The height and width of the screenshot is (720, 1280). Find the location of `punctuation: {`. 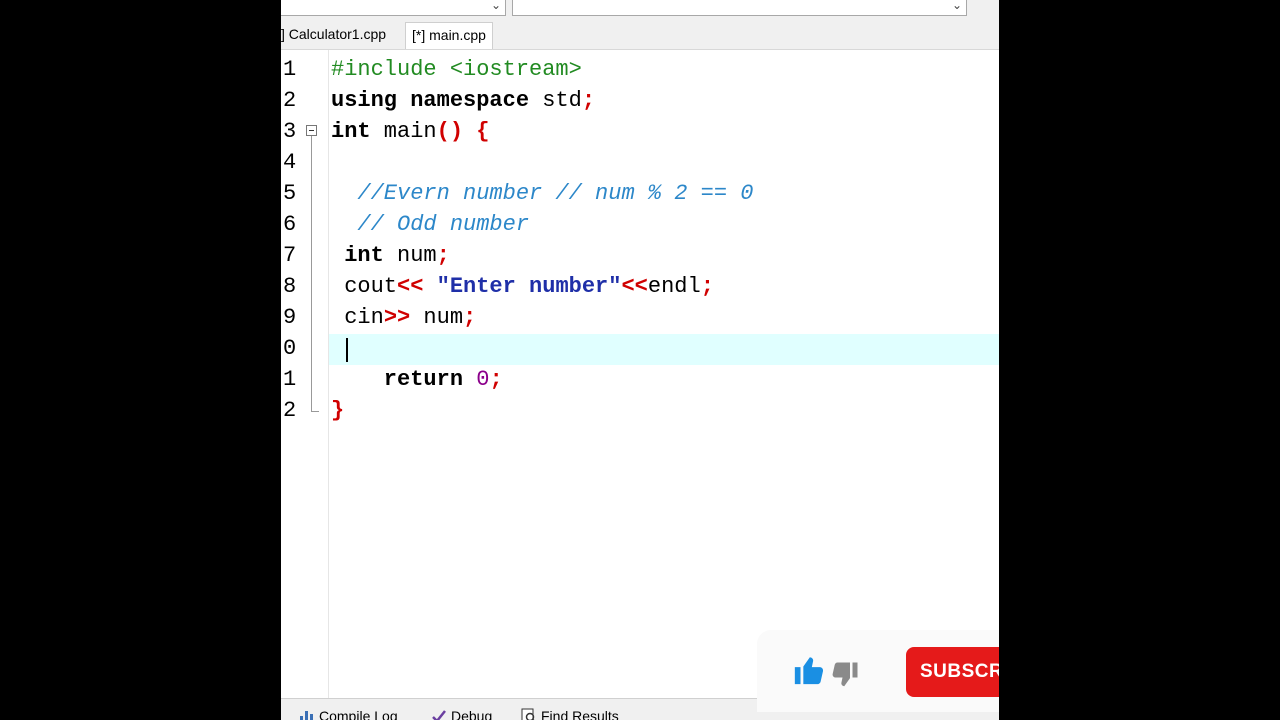

punctuation: { is located at coordinates (476, 131).